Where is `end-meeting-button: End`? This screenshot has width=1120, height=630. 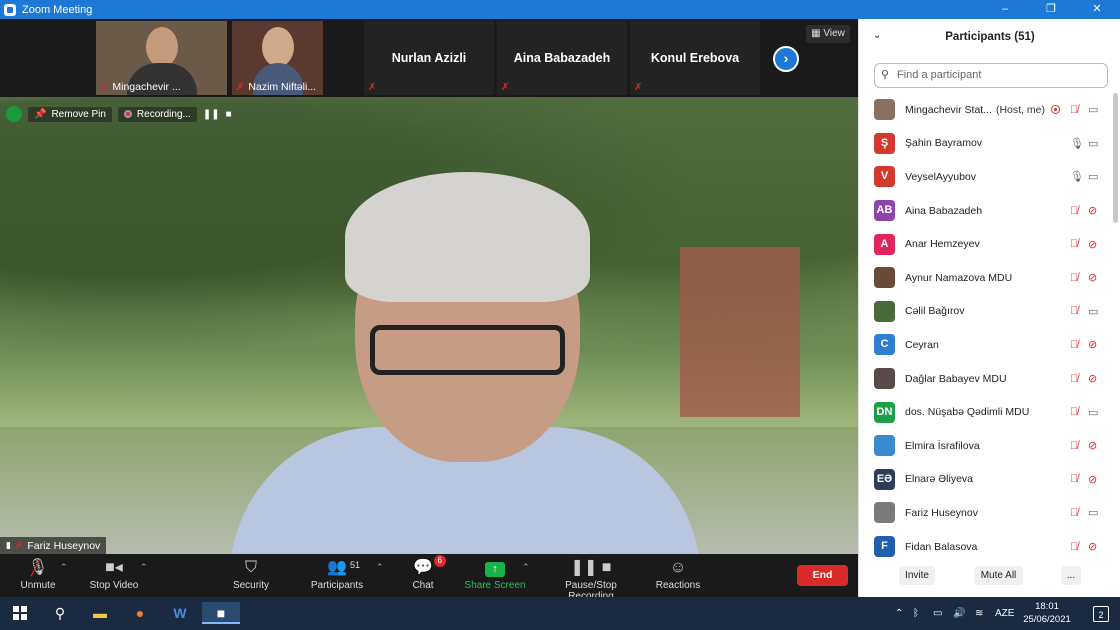 end-meeting-button: End is located at coordinates (822, 575).